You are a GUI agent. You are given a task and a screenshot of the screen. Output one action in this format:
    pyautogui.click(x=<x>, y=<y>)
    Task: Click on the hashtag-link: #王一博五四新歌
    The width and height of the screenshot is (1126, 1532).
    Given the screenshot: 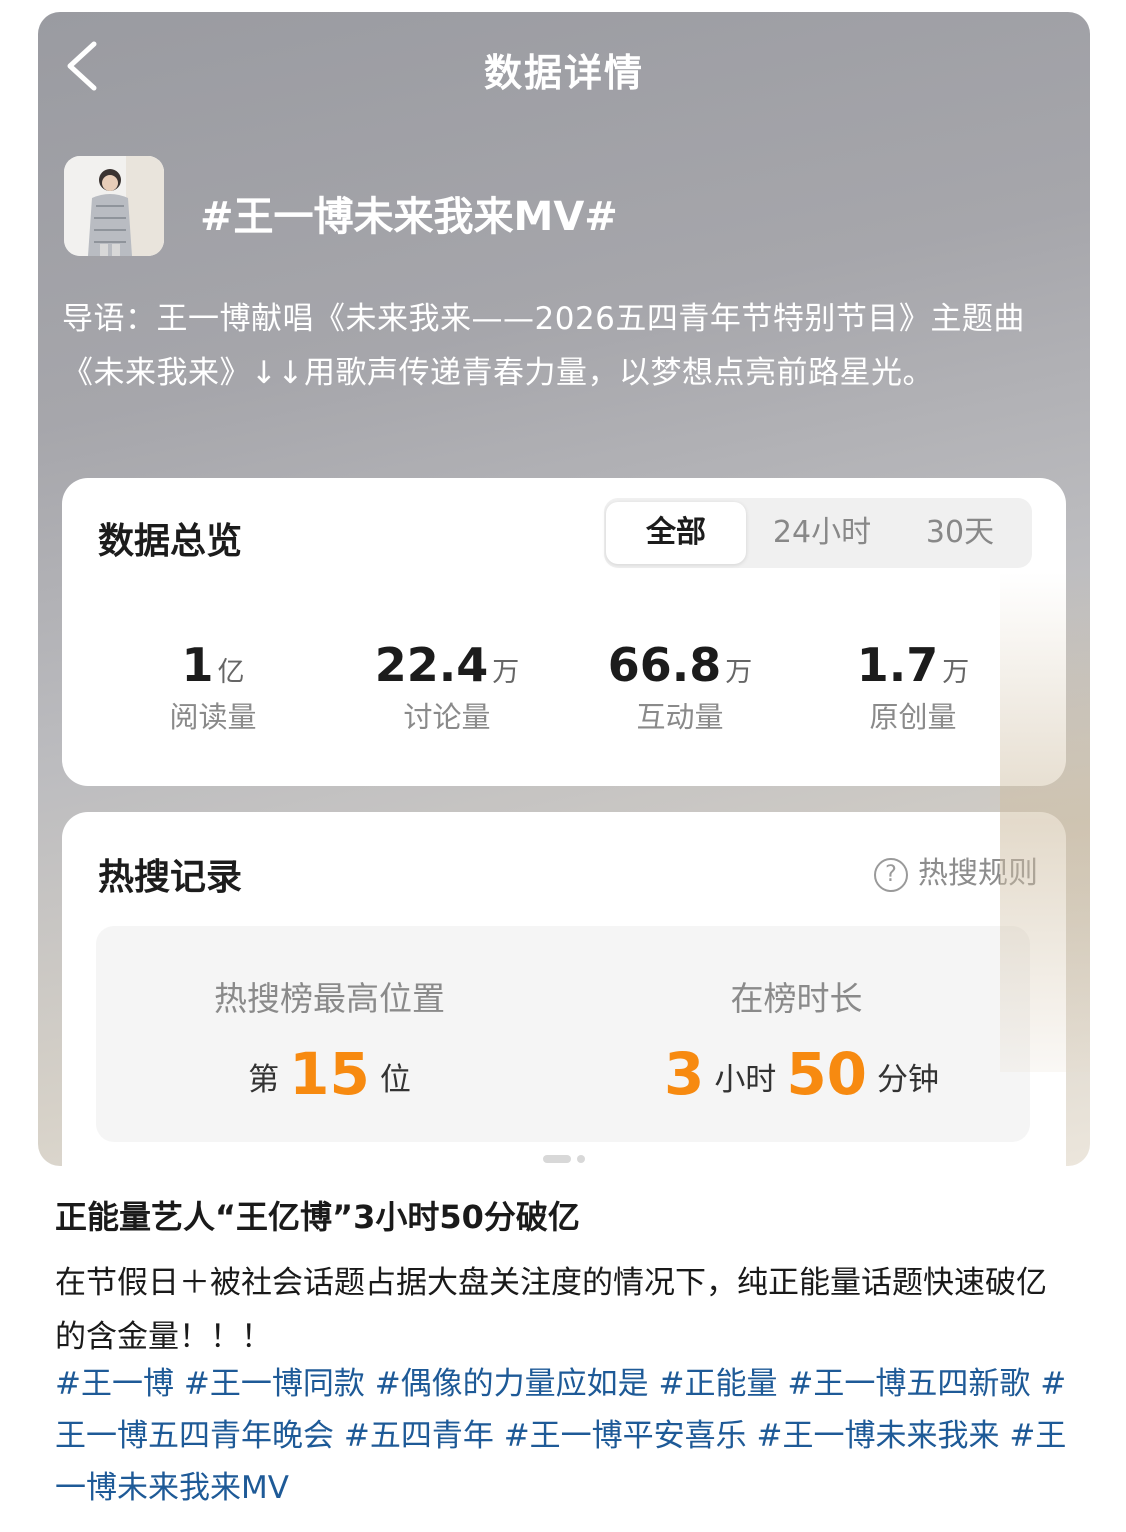 What is the action you would take?
    pyautogui.click(x=908, y=1384)
    